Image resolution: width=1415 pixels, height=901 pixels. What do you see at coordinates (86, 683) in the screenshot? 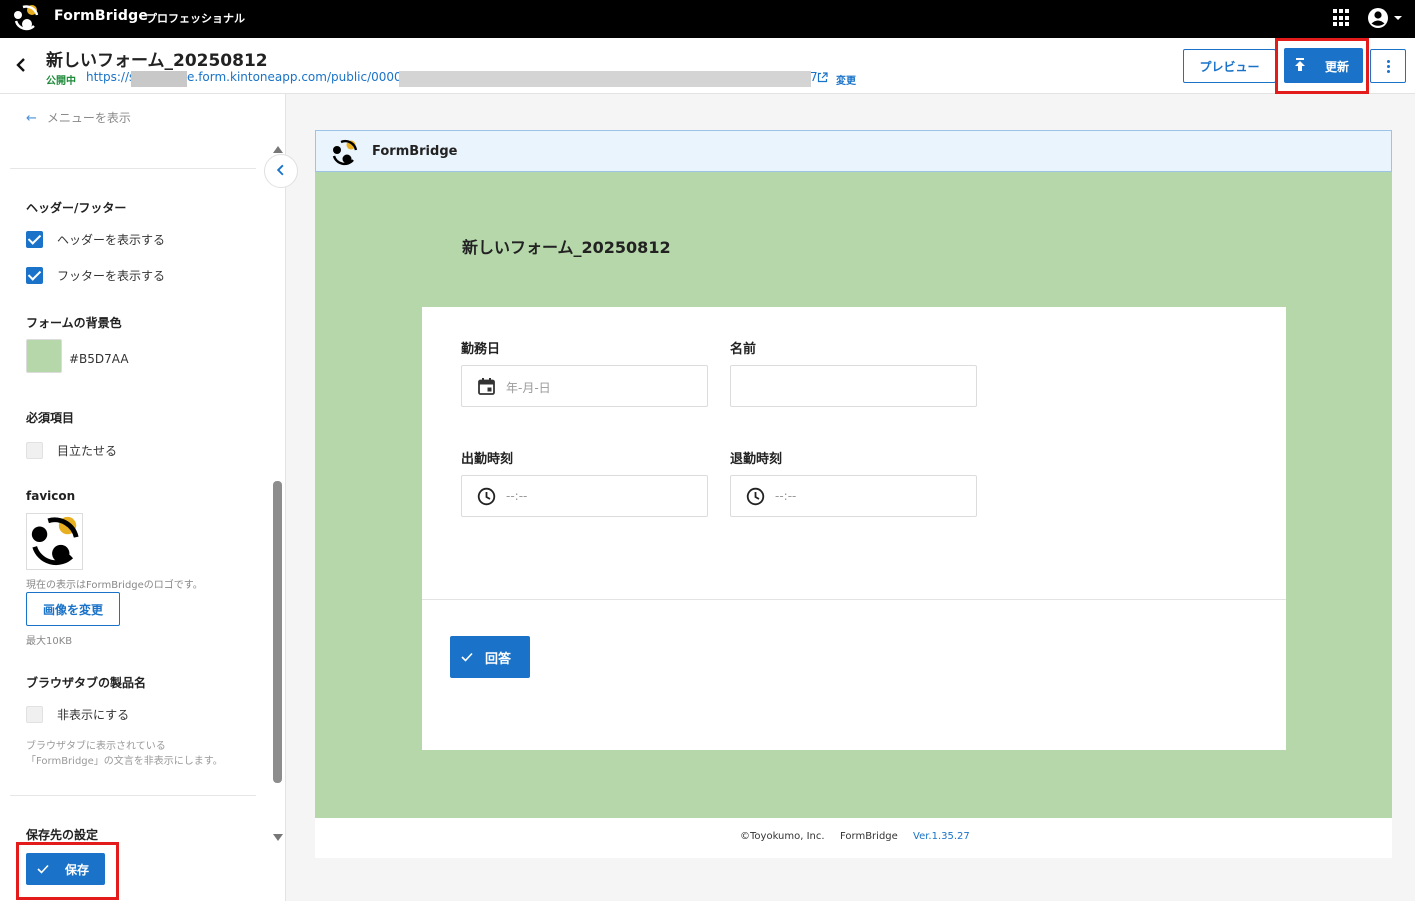
I see `browser-tab-heading: ブラウザタブの製品名` at bounding box center [86, 683].